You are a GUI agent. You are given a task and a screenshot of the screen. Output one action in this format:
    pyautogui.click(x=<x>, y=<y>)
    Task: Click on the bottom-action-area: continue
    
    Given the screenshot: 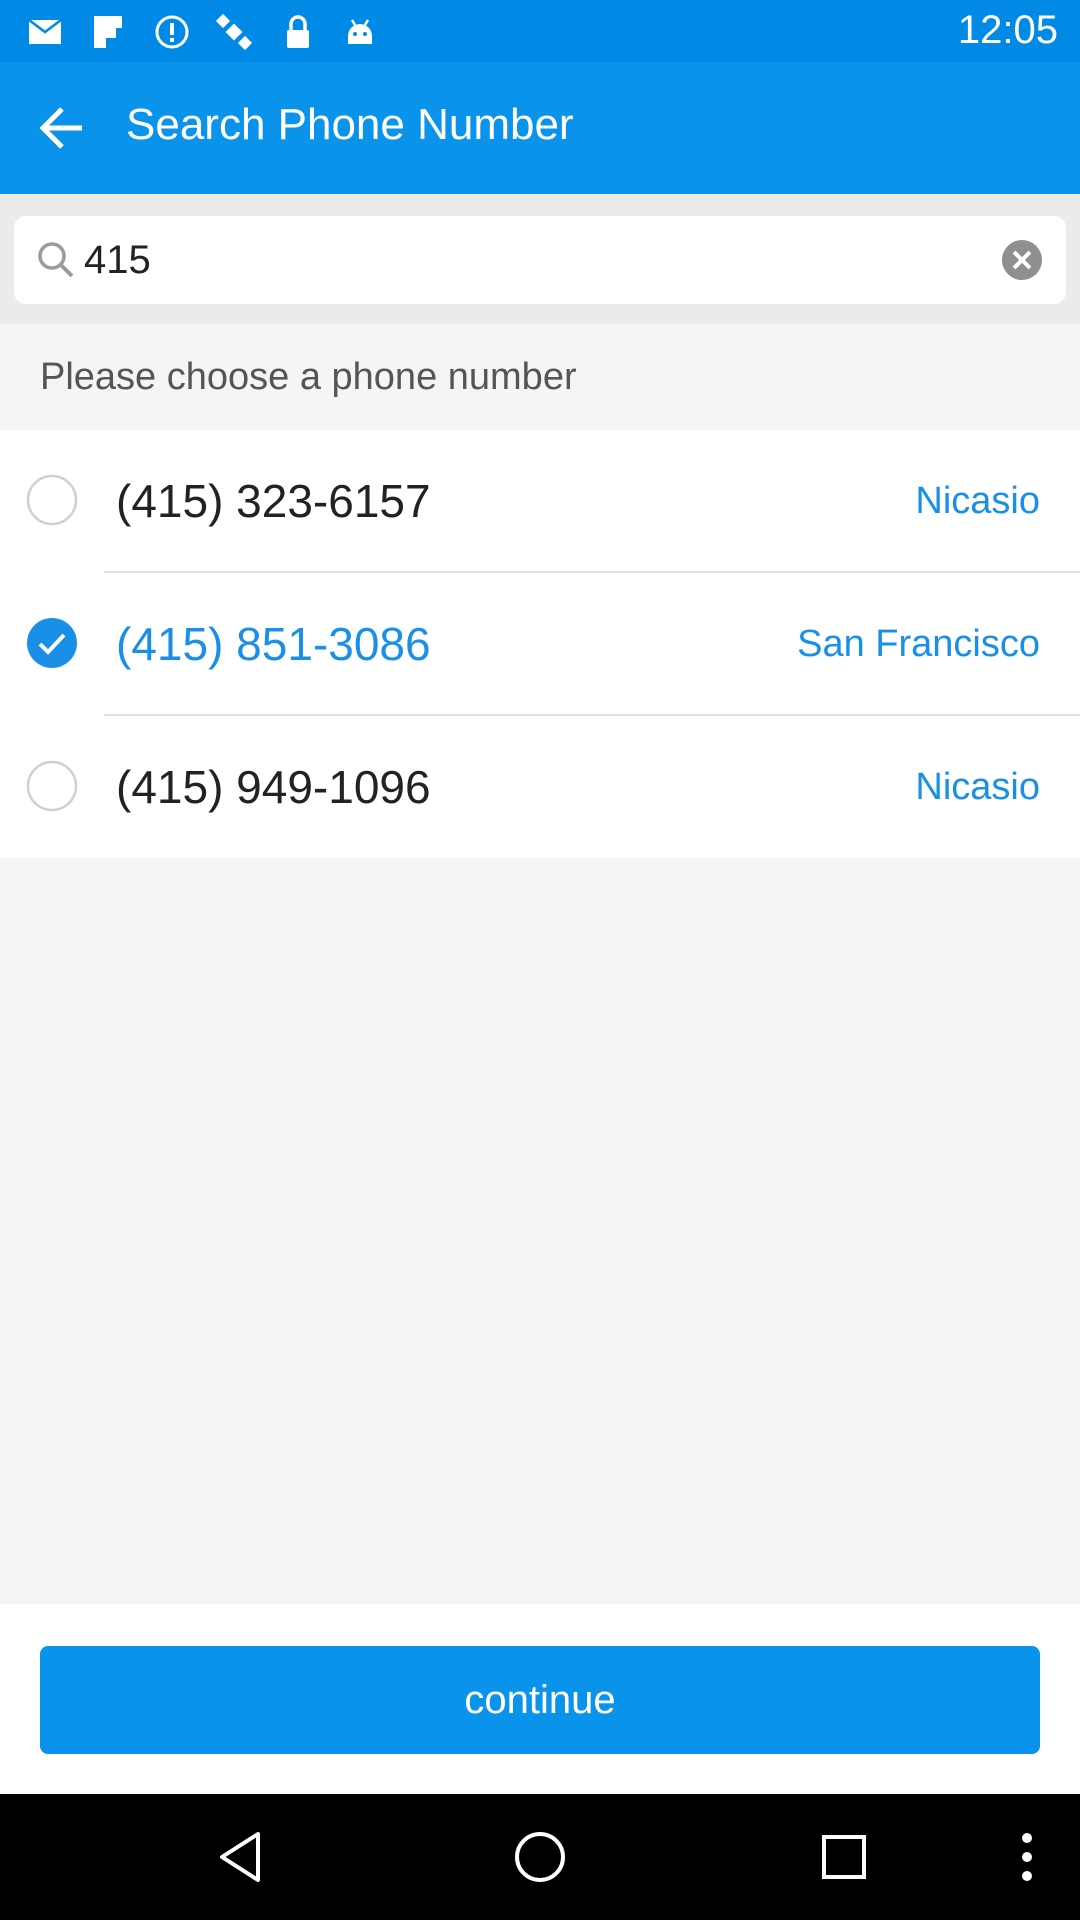 What is the action you would take?
    pyautogui.click(x=540, y=1699)
    